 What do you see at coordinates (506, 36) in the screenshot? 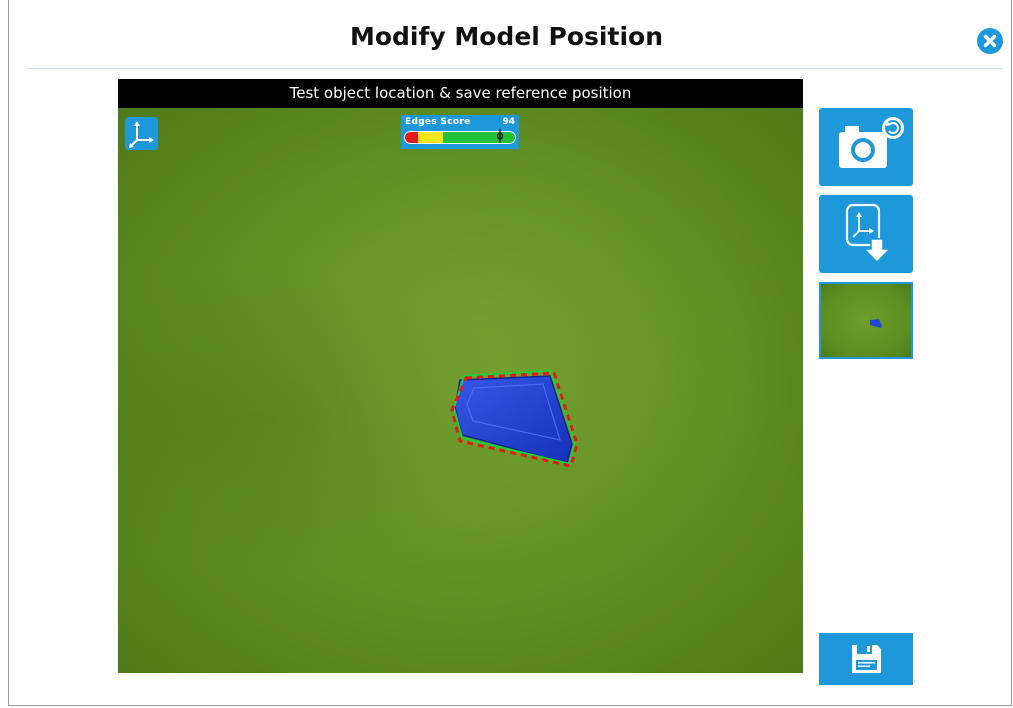
I see `dialog-title: Modify Model Position` at bounding box center [506, 36].